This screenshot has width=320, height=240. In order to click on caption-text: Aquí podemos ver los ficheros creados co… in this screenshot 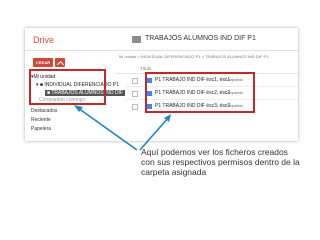, I will do `click(220, 162)`.